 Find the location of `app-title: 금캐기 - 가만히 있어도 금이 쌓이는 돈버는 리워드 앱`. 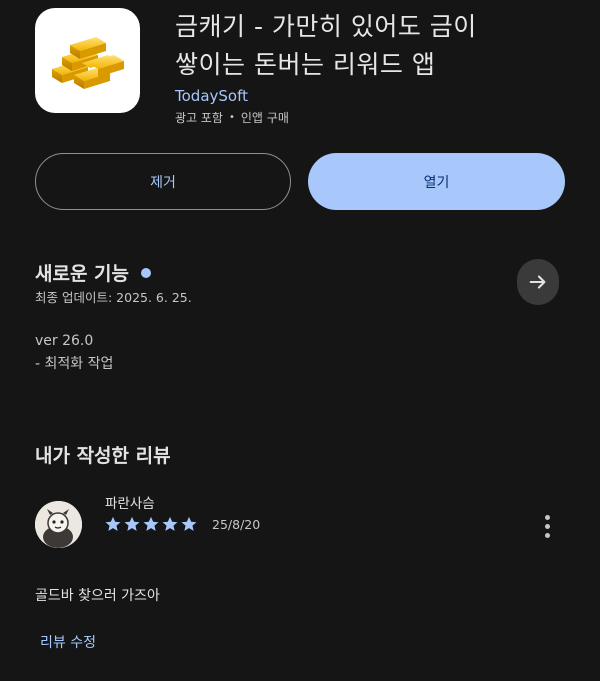

app-title: 금캐기 - 가만히 있어도 금이 쌓이는 돈버는 리워드 앱 is located at coordinates (375, 46).